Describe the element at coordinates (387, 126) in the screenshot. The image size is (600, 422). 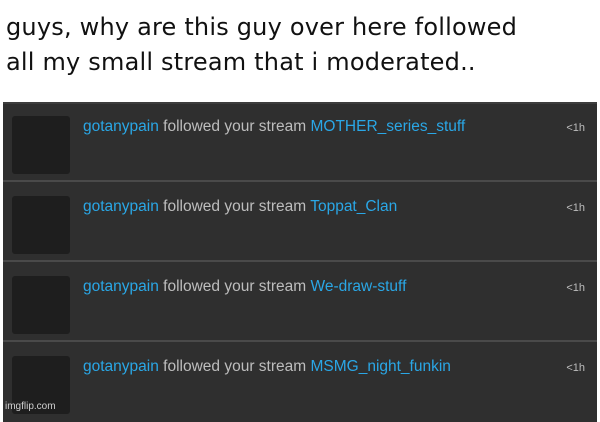
I see `stream-link: MOTHER_series_stuff` at that location.